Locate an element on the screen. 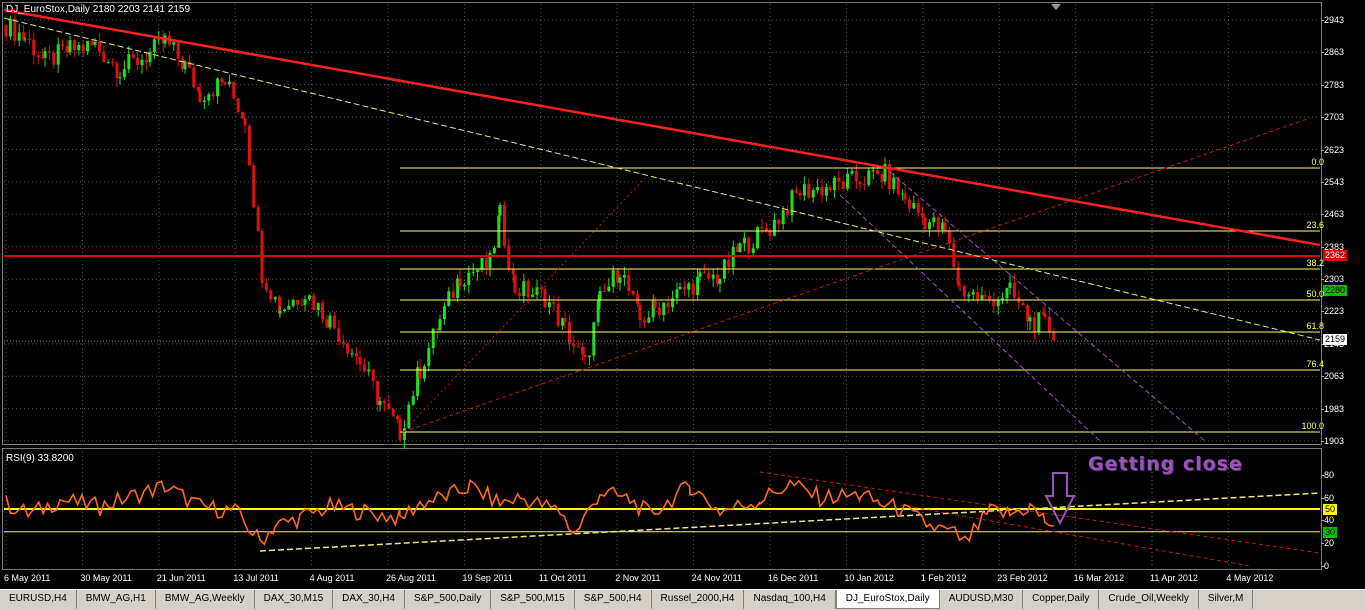  chart-tab: DJ_EuroStox,Daily is located at coordinates (887, 599).